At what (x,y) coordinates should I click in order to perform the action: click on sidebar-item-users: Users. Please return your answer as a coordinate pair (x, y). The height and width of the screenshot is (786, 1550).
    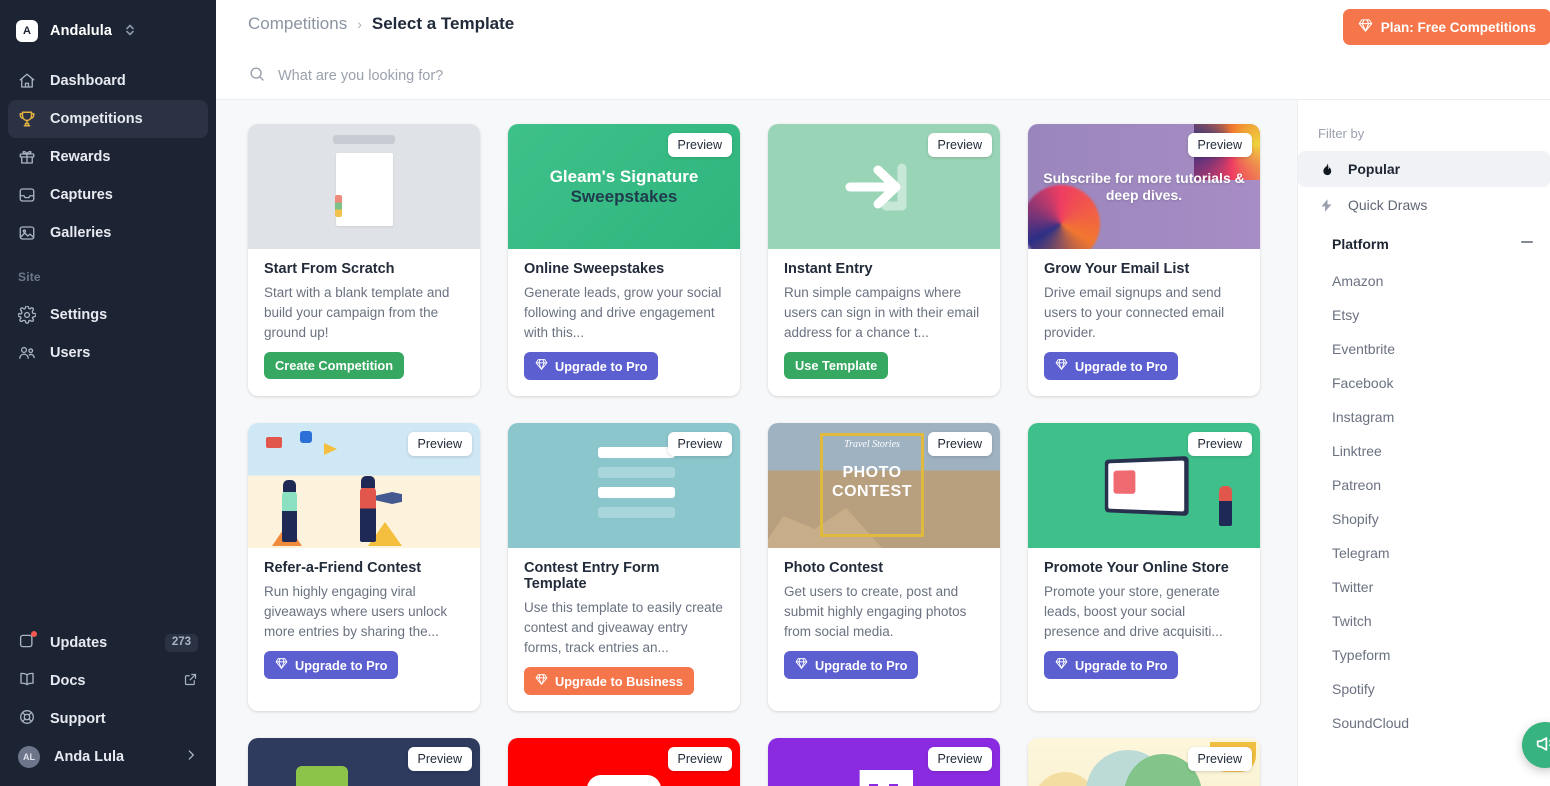
    Looking at the image, I should click on (108, 353).